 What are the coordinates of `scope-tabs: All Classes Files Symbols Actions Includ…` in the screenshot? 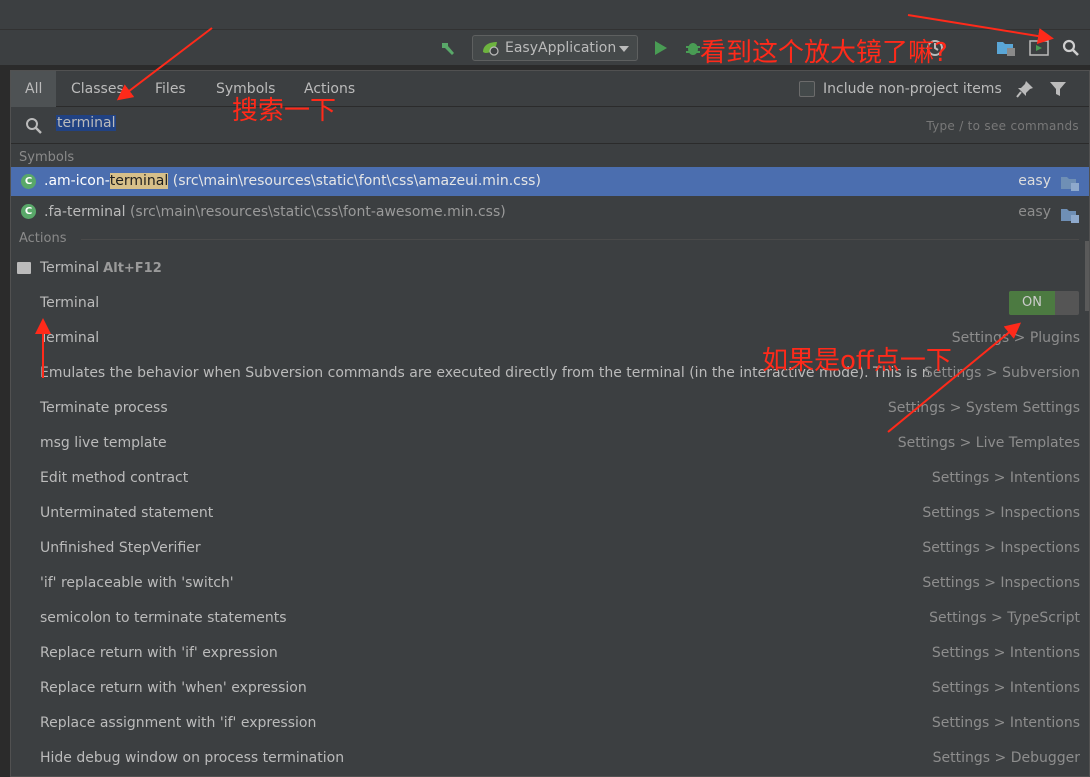 It's located at (550, 89).